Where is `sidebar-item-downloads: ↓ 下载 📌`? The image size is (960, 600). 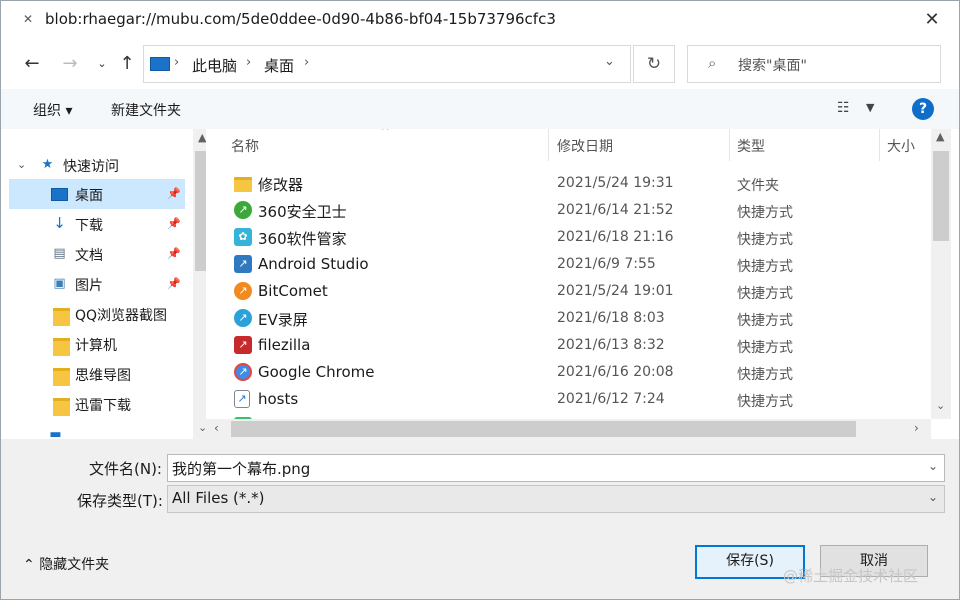
sidebar-item-downloads: ↓ 下载 📌 is located at coordinates (97, 224).